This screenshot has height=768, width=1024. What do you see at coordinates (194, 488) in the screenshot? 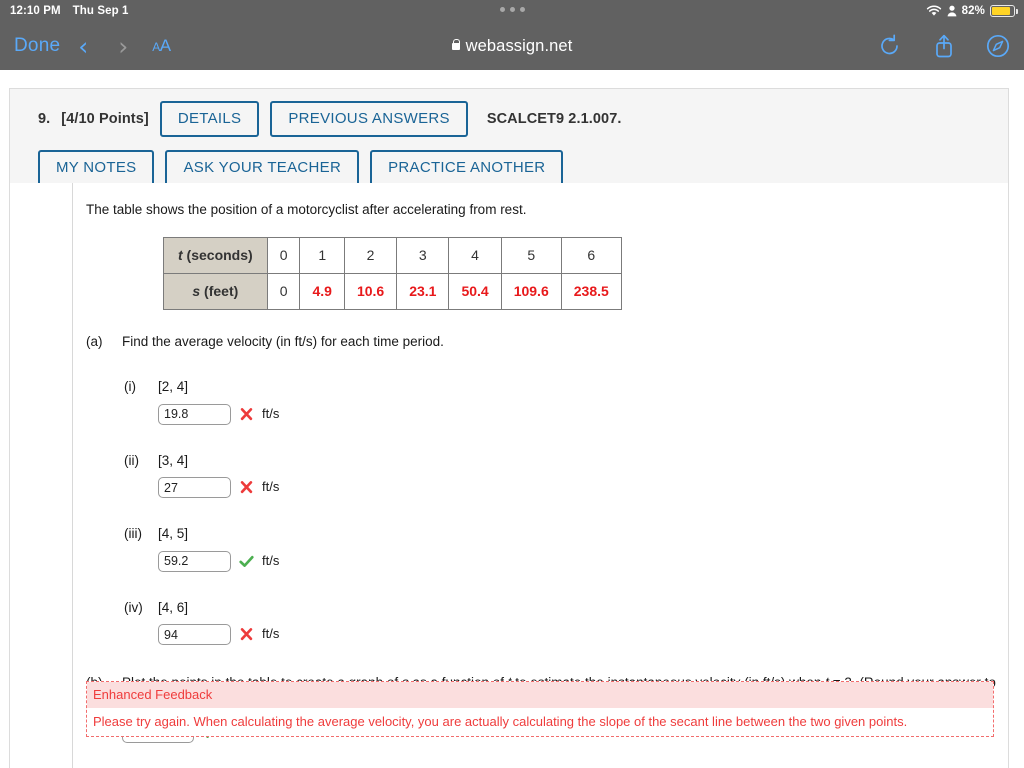
I see `item-ii-answer-input` at bounding box center [194, 488].